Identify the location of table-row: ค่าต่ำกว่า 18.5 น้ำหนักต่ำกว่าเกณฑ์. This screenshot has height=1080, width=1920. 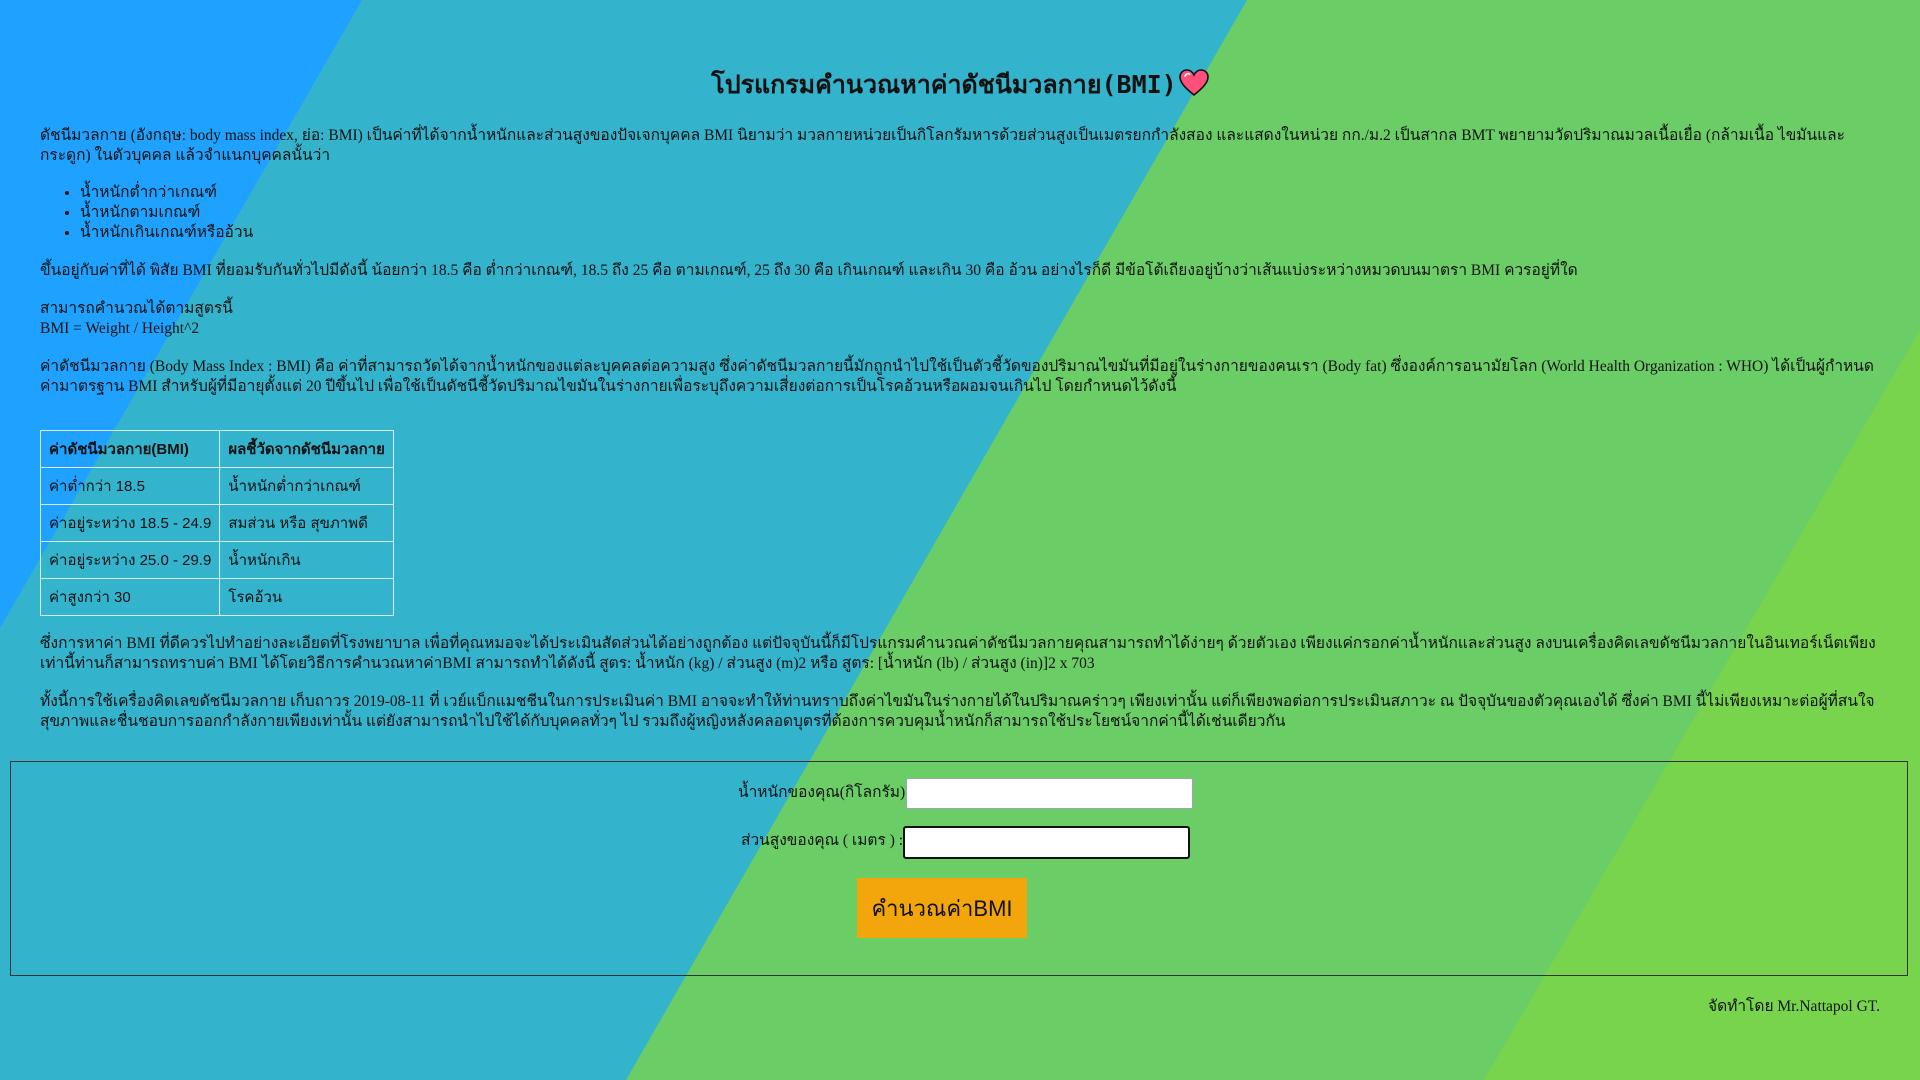
(216, 486).